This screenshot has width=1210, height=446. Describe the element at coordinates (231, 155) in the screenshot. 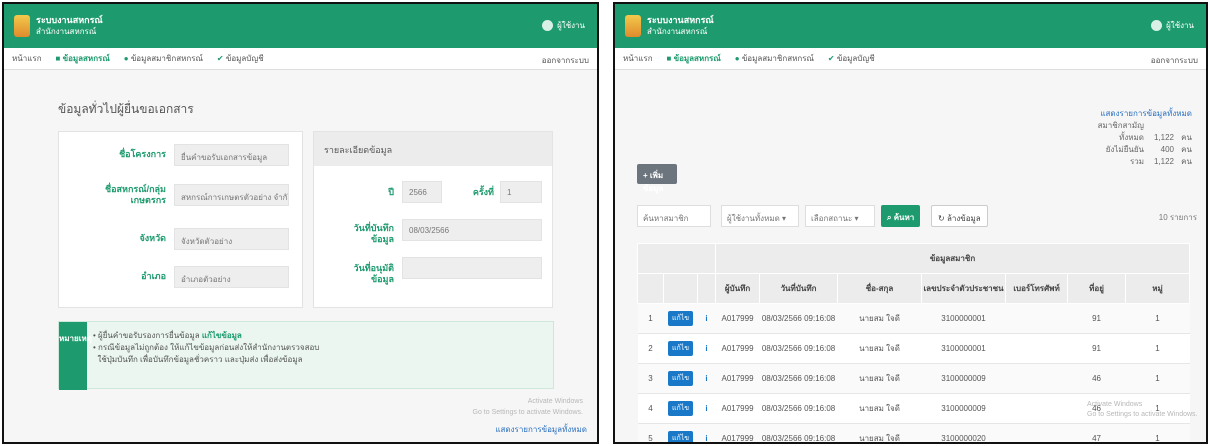

I see `project-field: ยื่นคำขอรับเอกสารข้อมูล` at that location.